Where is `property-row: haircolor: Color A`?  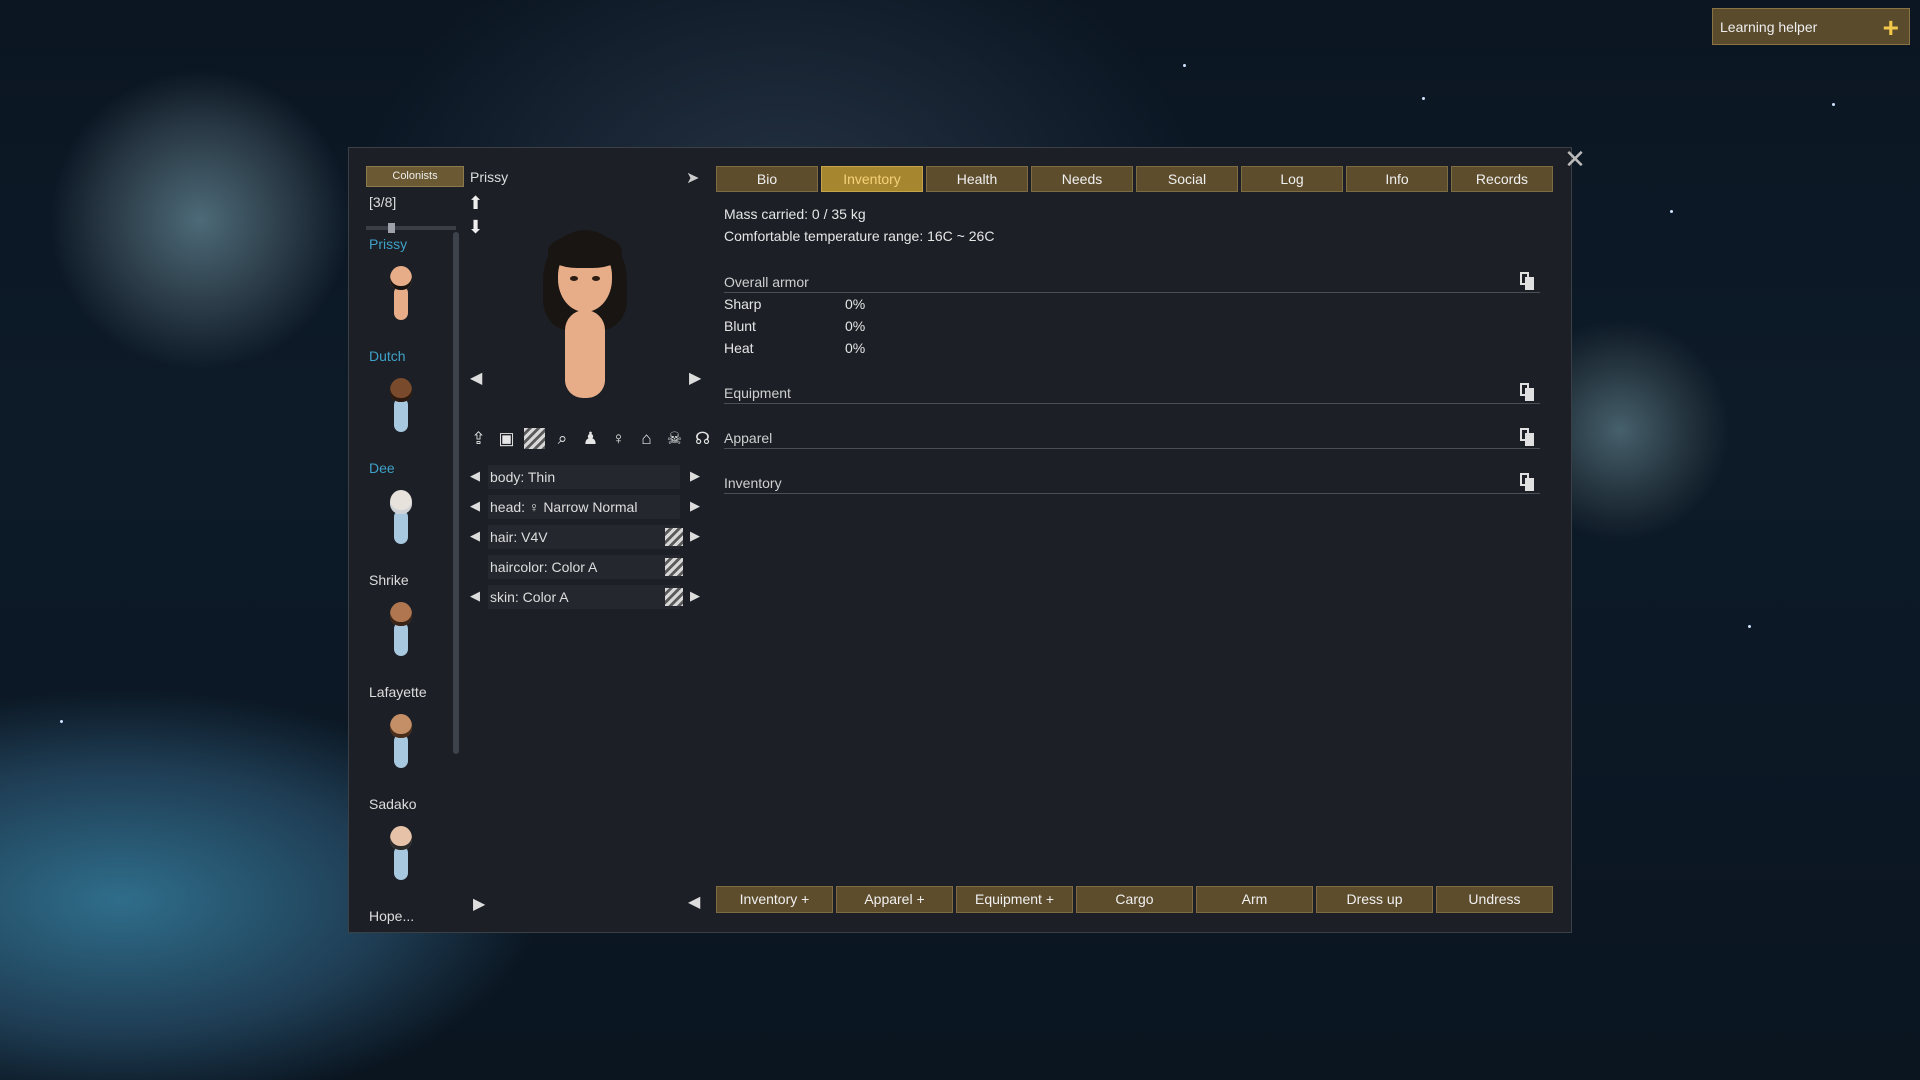 property-row: haircolor: Color A is located at coordinates (586, 567).